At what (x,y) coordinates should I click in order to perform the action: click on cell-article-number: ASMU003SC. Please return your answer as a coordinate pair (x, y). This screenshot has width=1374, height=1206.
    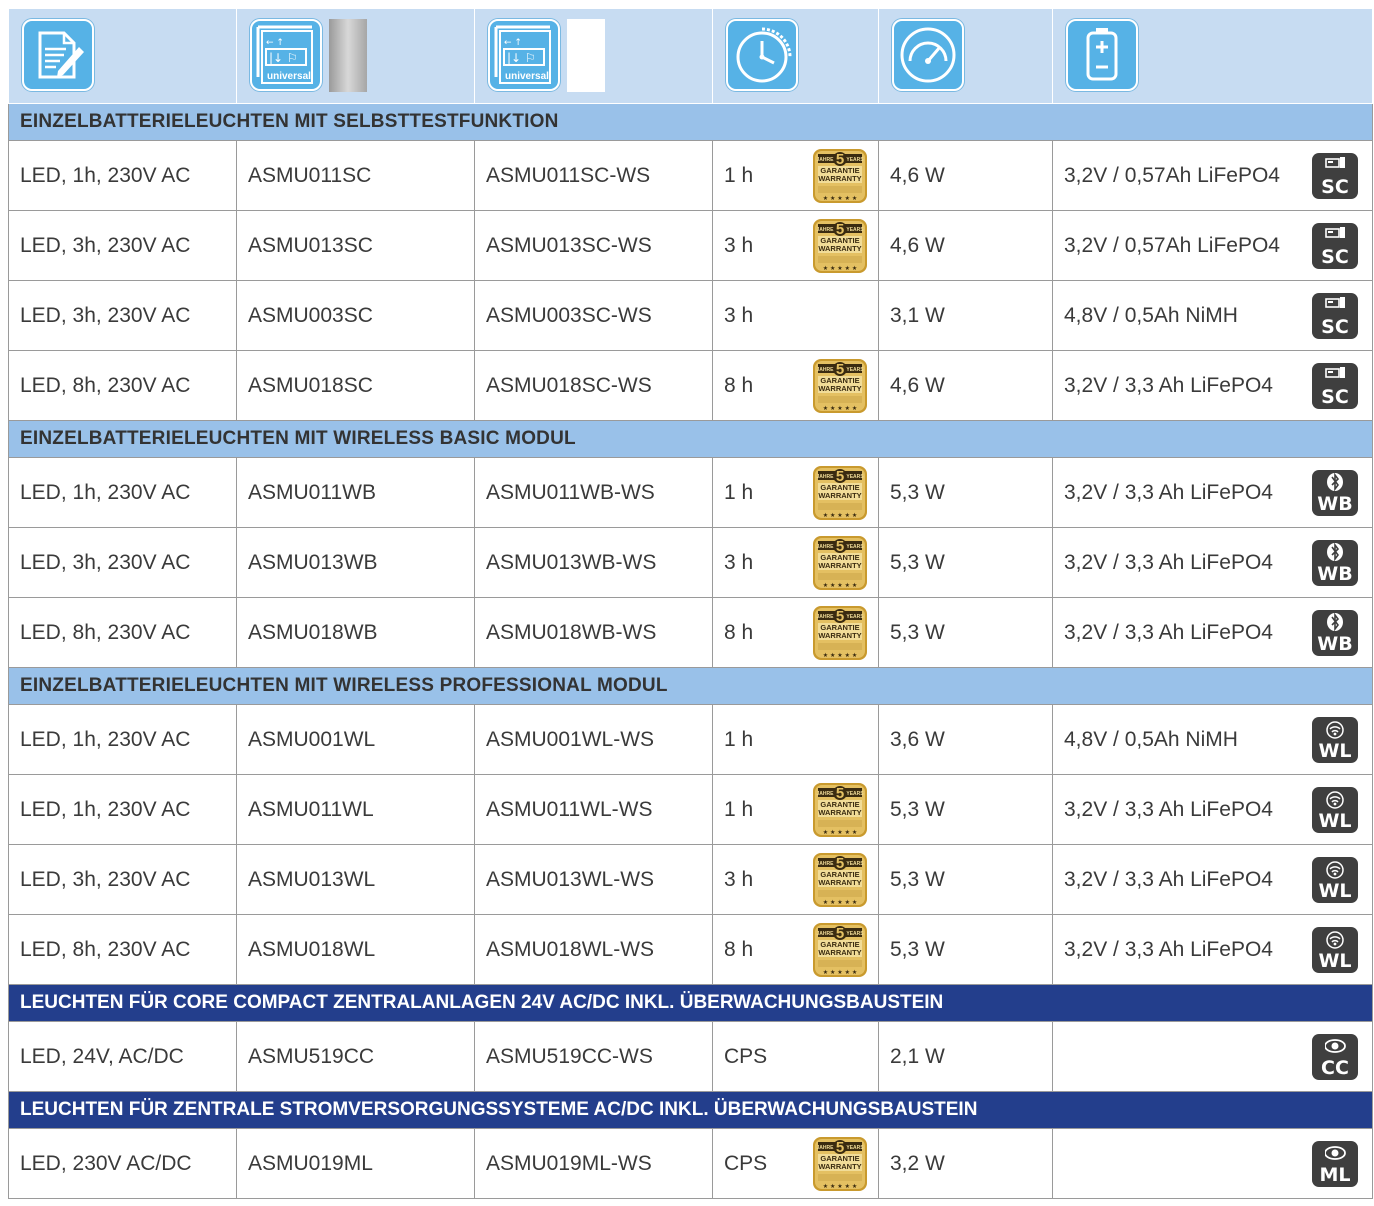
    Looking at the image, I should click on (355, 315).